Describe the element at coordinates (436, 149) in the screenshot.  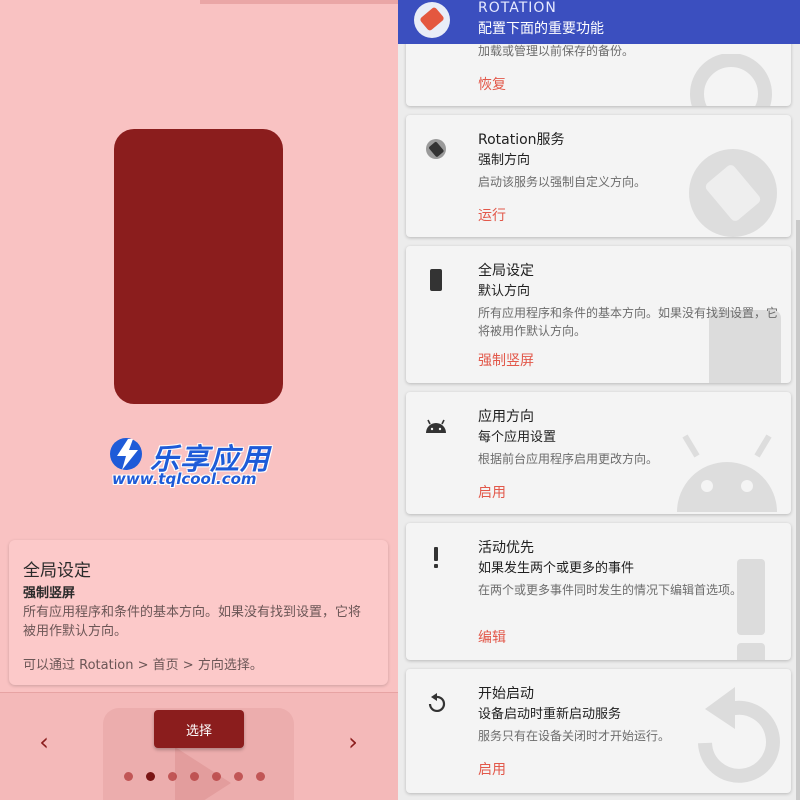
I see `rotation-service-icon` at that location.